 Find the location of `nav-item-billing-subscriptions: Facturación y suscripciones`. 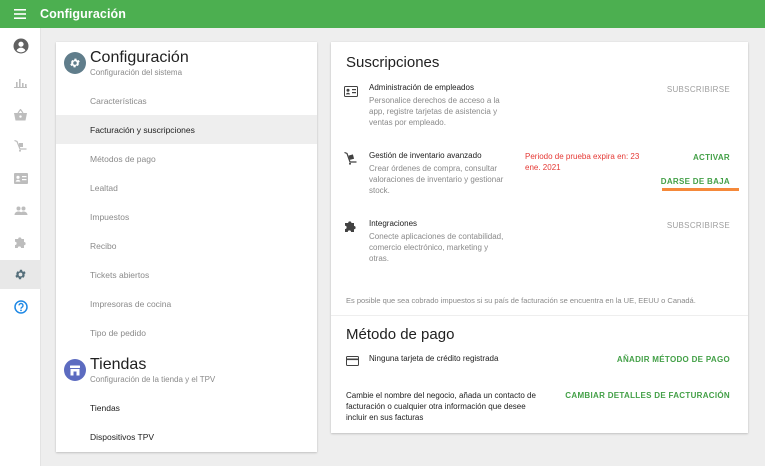

nav-item-billing-subscriptions: Facturación y suscripciones is located at coordinates (186, 129).